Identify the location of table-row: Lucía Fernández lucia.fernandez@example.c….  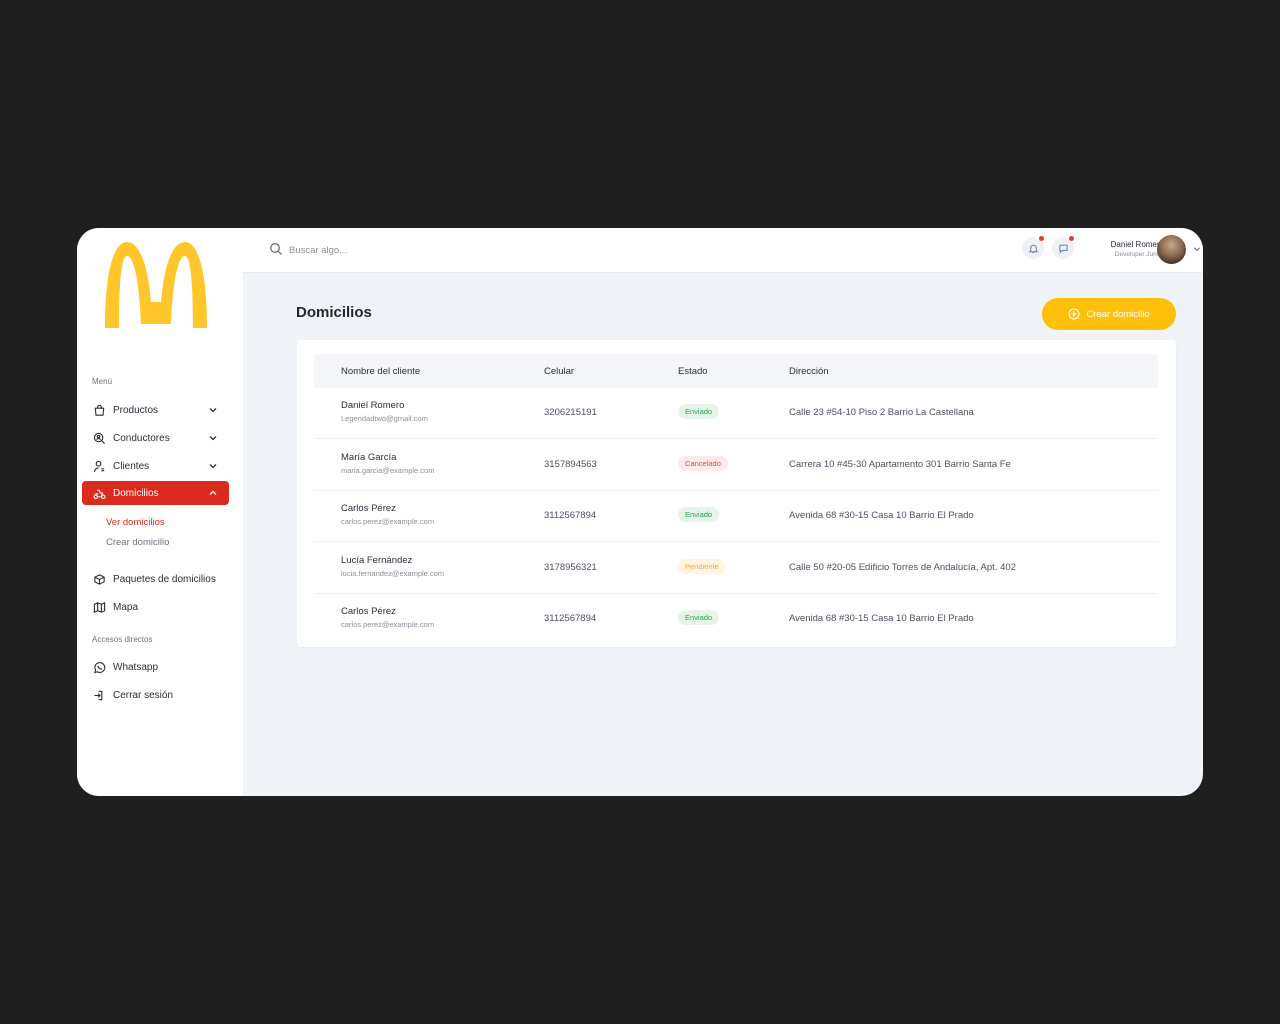
(736, 568).